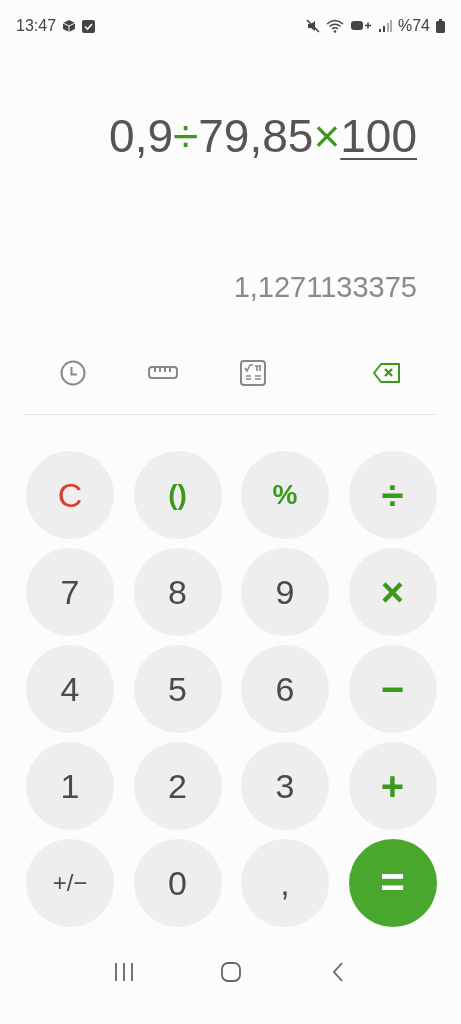  I want to click on expression-number: 100, so click(378, 136).